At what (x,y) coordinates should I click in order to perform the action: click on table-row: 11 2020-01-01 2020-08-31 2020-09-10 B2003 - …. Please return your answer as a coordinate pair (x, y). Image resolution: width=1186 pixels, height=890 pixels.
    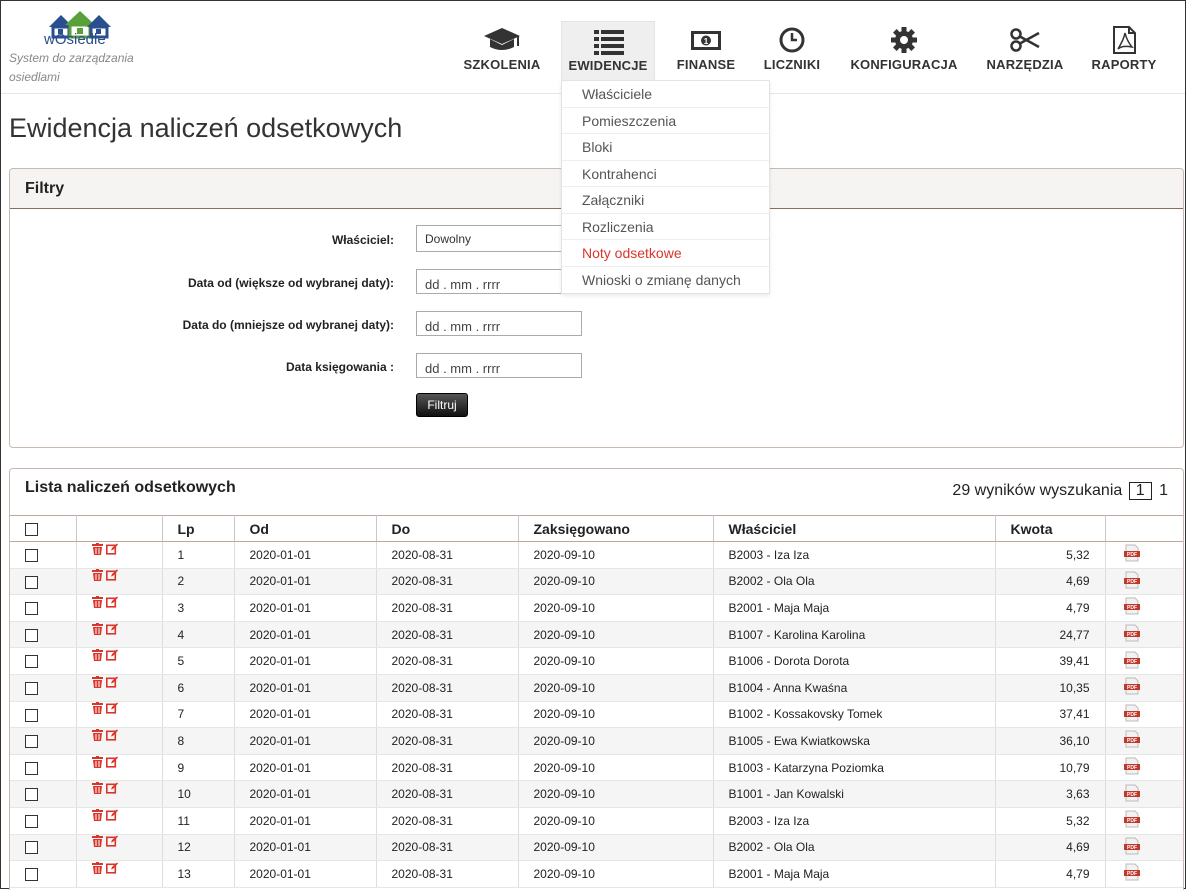
    Looking at the image, I should click on (596, 821).